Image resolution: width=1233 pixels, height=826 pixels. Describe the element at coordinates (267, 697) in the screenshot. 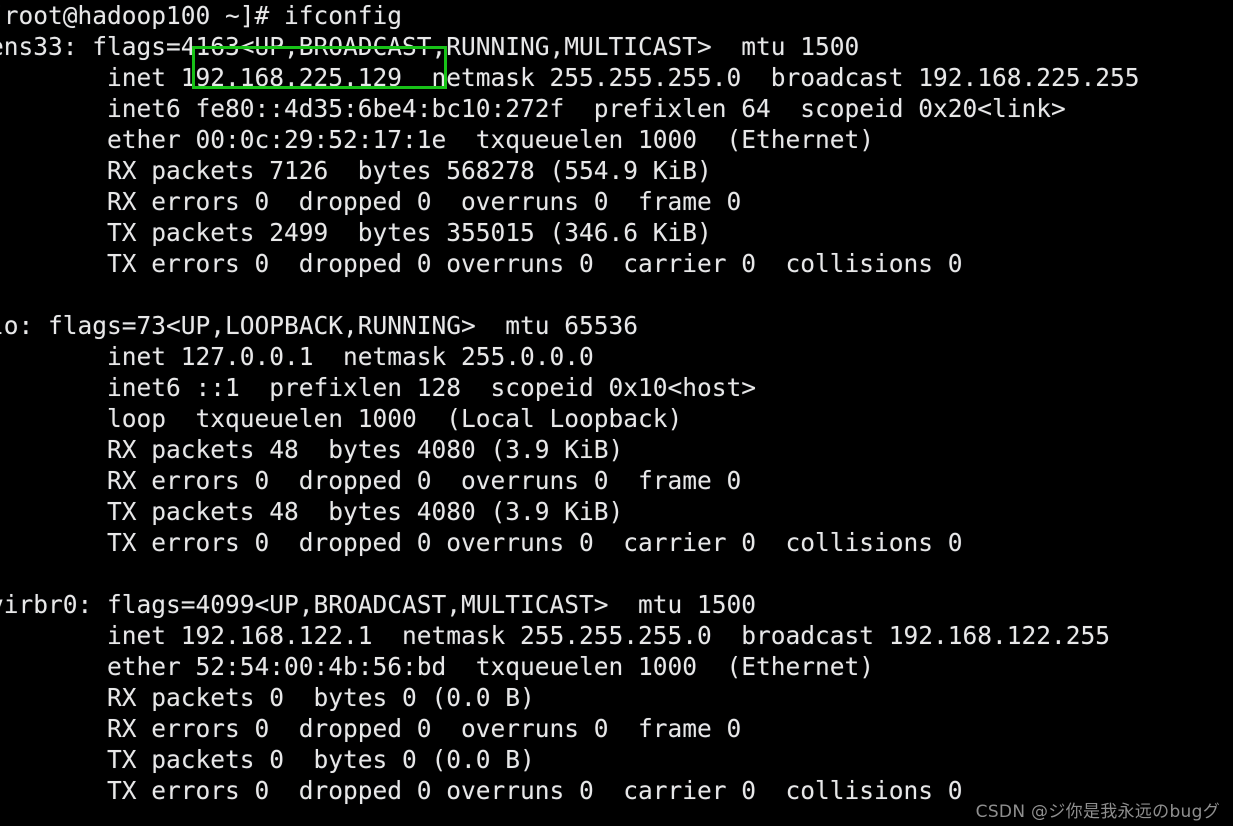

I see `terminal-line: RX packets 0 bytes 0 (0.0 B)` at that location.